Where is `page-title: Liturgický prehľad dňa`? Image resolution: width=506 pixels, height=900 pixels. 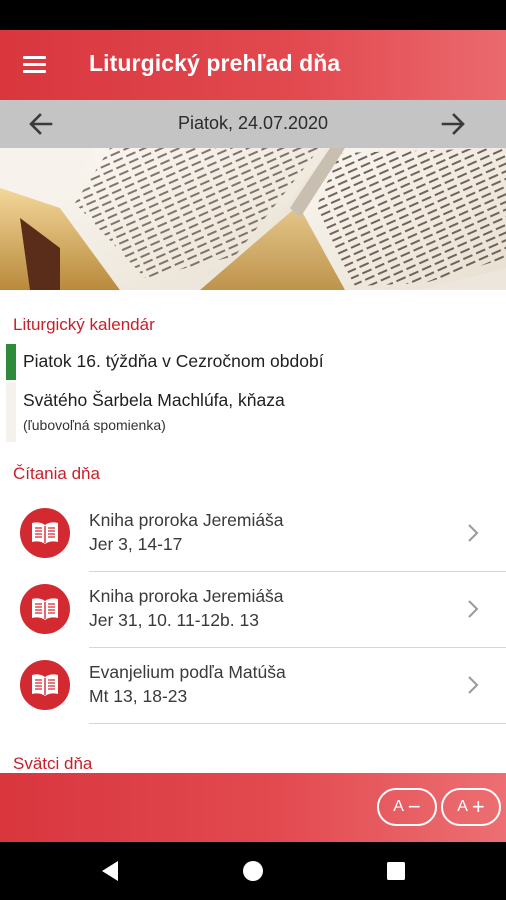
page-title: Liturgický prehľad dňa is located at coordinates (215, 63).